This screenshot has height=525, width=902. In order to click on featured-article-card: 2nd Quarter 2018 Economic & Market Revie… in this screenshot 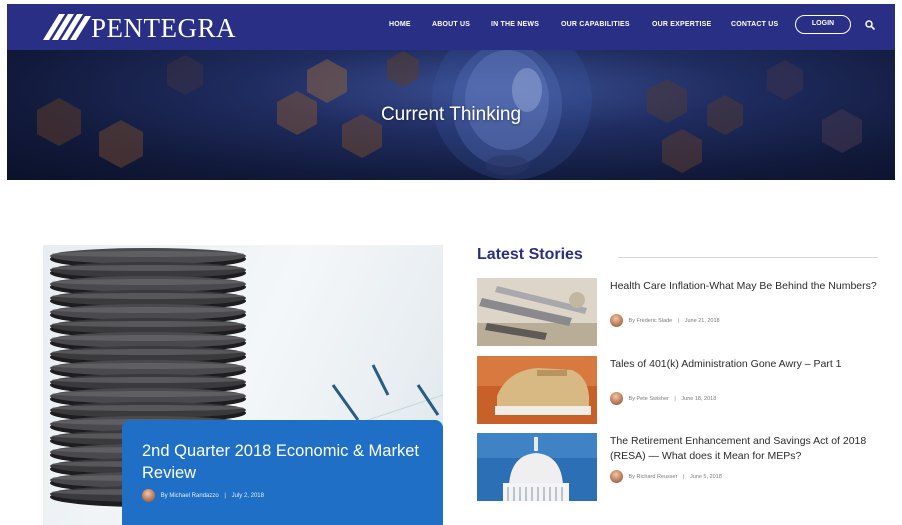, I will do `click(282, 472)`.